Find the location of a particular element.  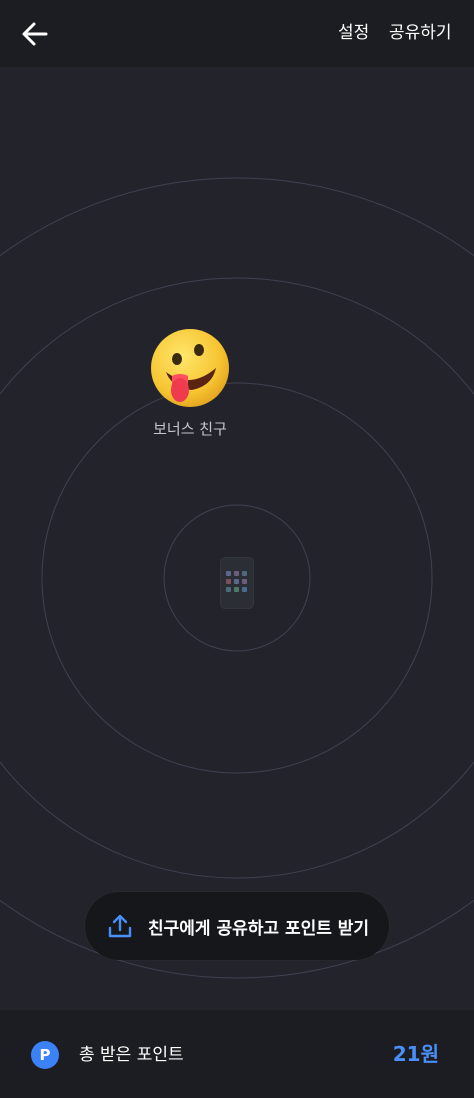

share-for-points-button: 친구에게 공유하고 포인트 받기 is located at coordinates (237, 926).